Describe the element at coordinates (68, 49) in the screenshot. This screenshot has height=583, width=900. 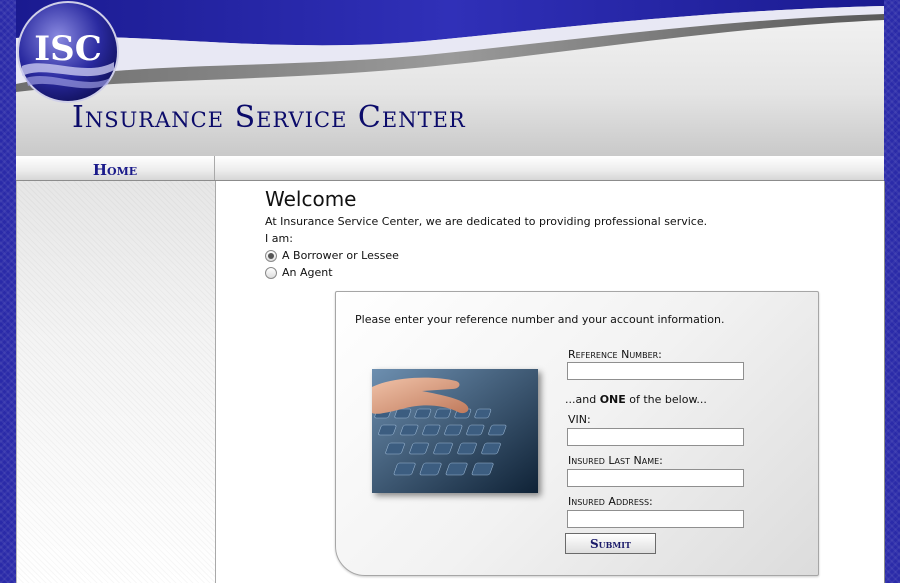
I see `svg-text: ISC` at that location.